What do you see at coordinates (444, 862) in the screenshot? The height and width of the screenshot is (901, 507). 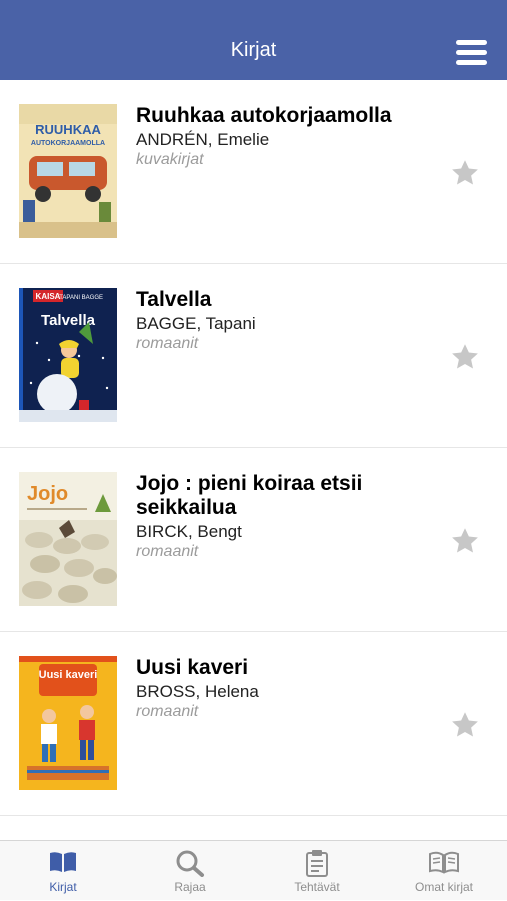 I see `open-book-icon` at bounding box center [444, 862].